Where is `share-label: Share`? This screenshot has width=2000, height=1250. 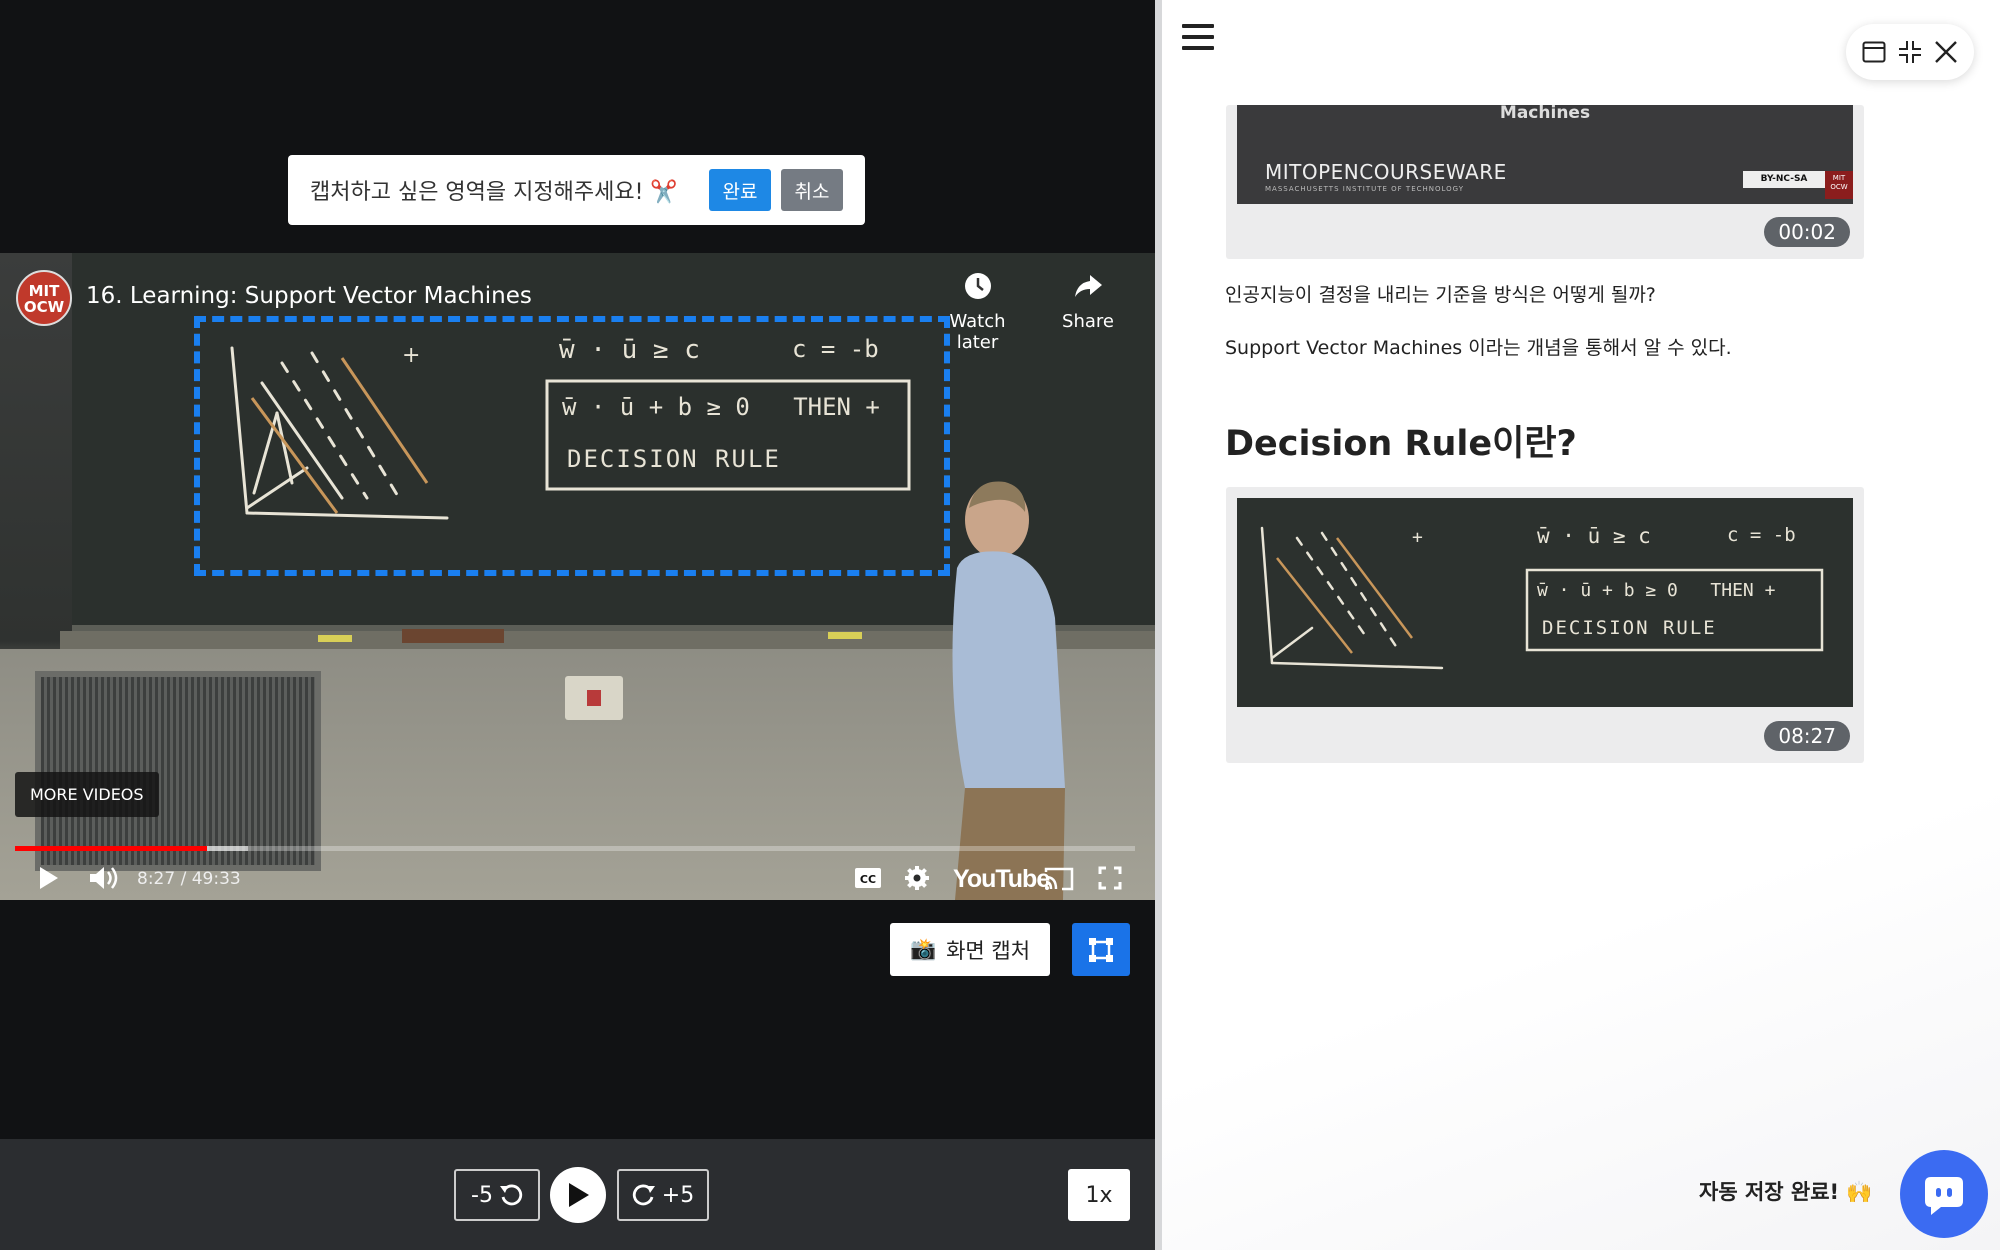
share-label: Share is located at coordinates (1088, 321).